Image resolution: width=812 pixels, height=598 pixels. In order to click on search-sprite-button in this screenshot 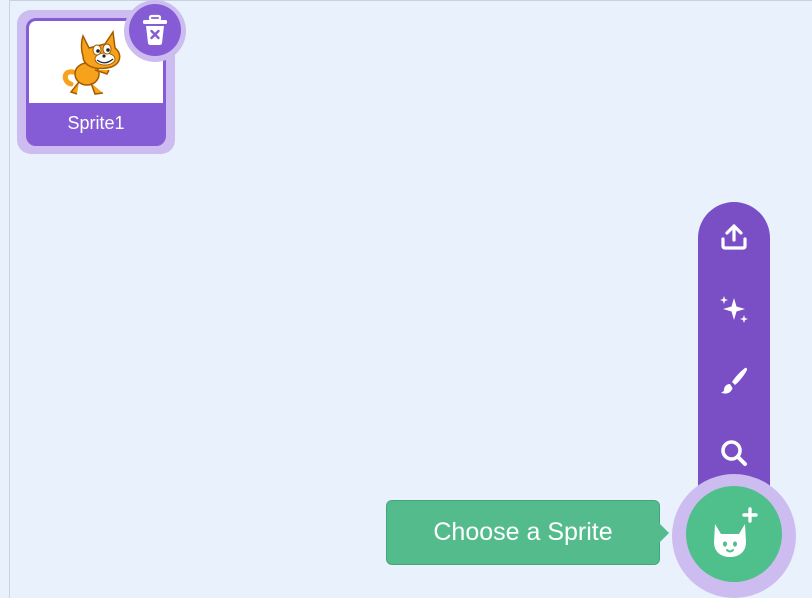, I will do `click(734, 453)`.